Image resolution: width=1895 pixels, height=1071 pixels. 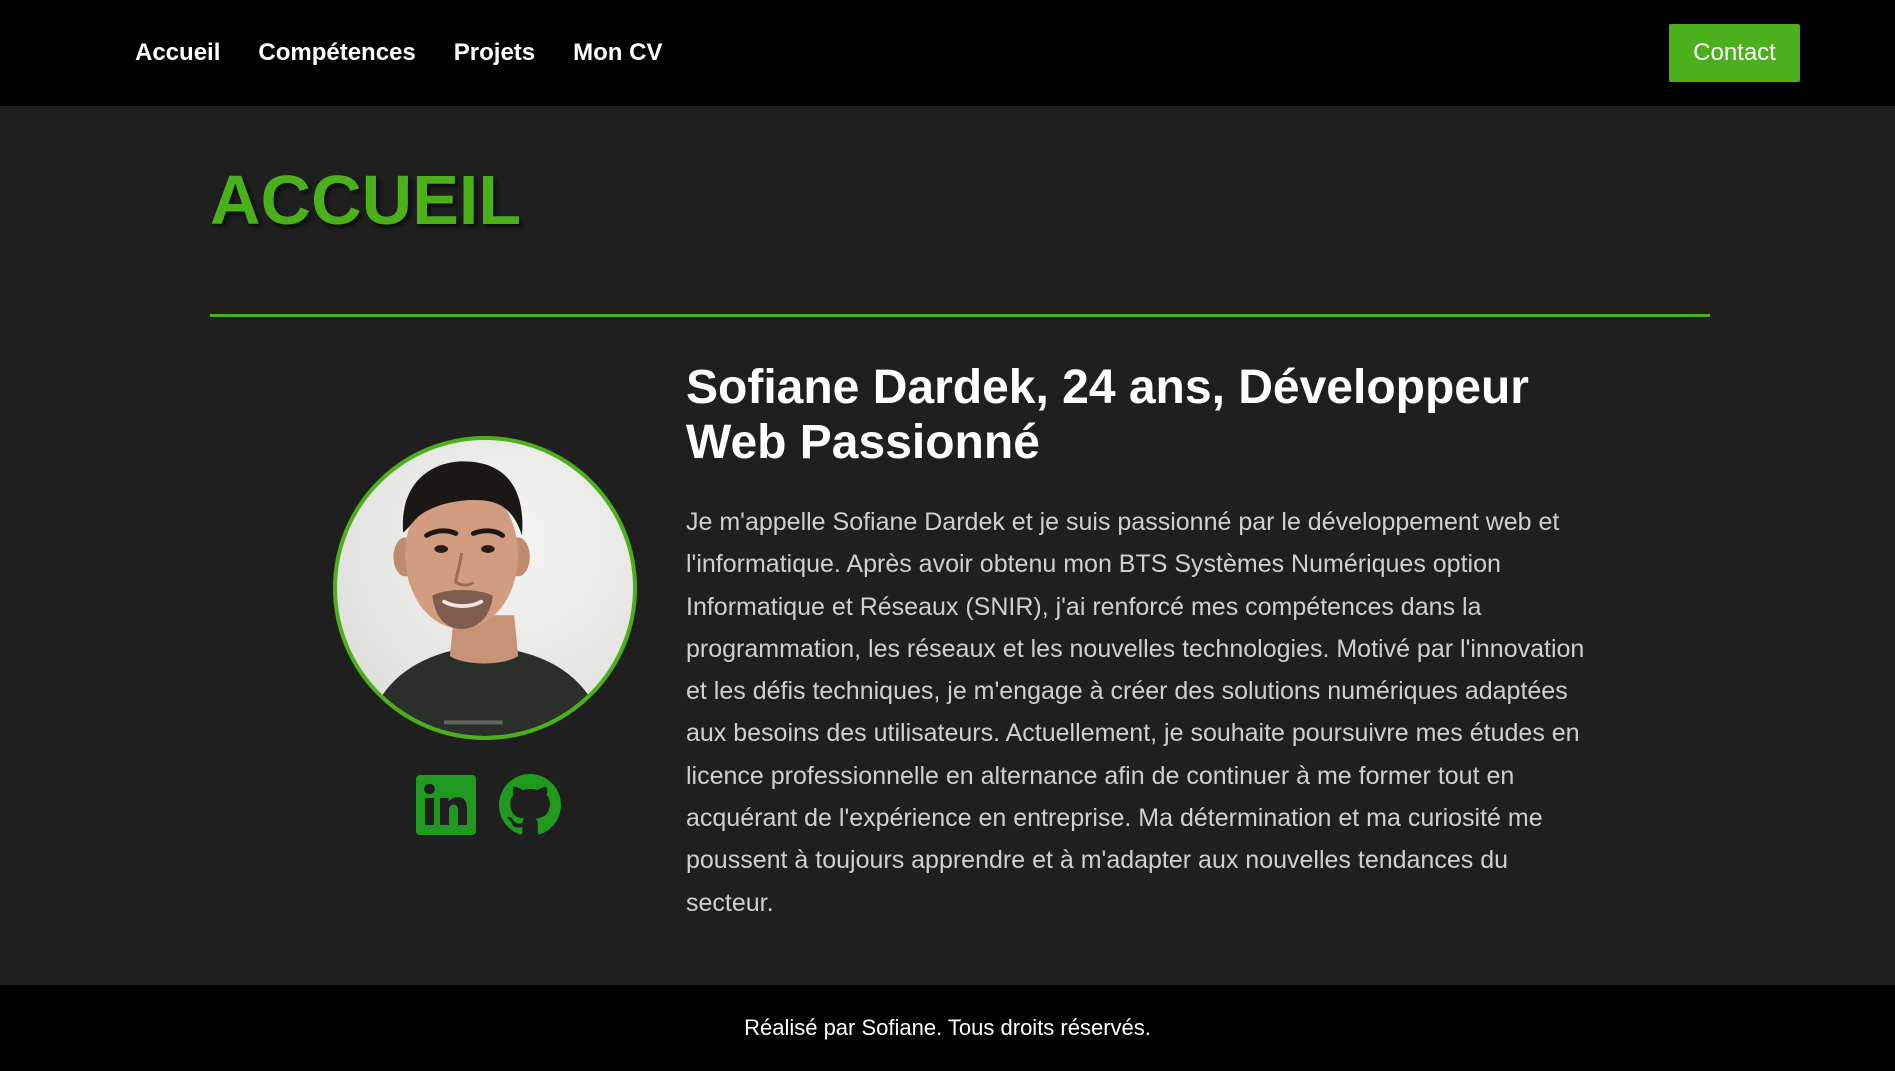 What do you see at coordinates (417, 53) in the screenshot?
I see `main-nav: Accueil Compétences Projets Mon CV` at bounding box center [417, 53].